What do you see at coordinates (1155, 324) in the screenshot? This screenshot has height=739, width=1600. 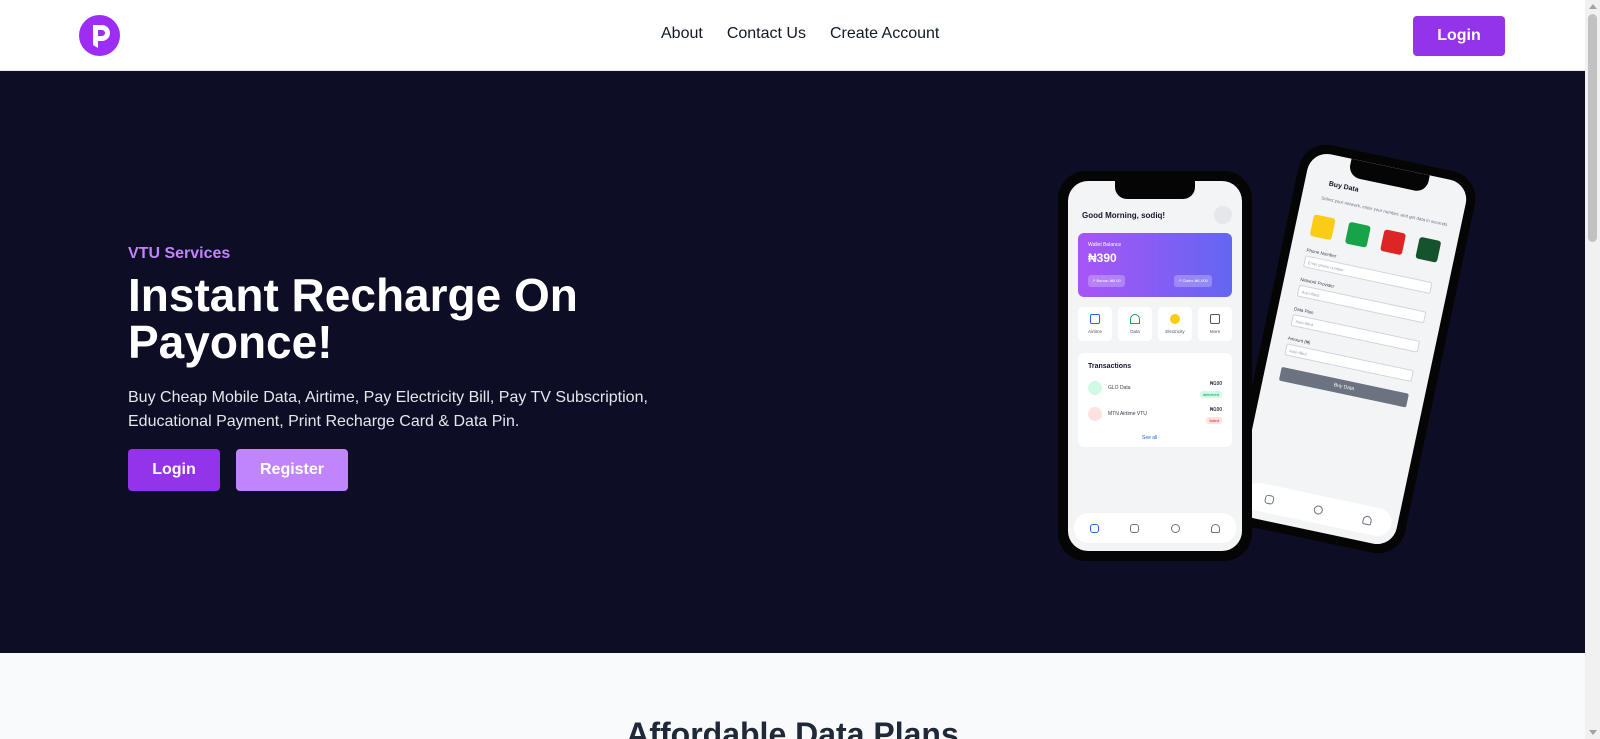 I see `service-shortcuts: Airtime Data Electricity More` at bounding box center [1155, 324].